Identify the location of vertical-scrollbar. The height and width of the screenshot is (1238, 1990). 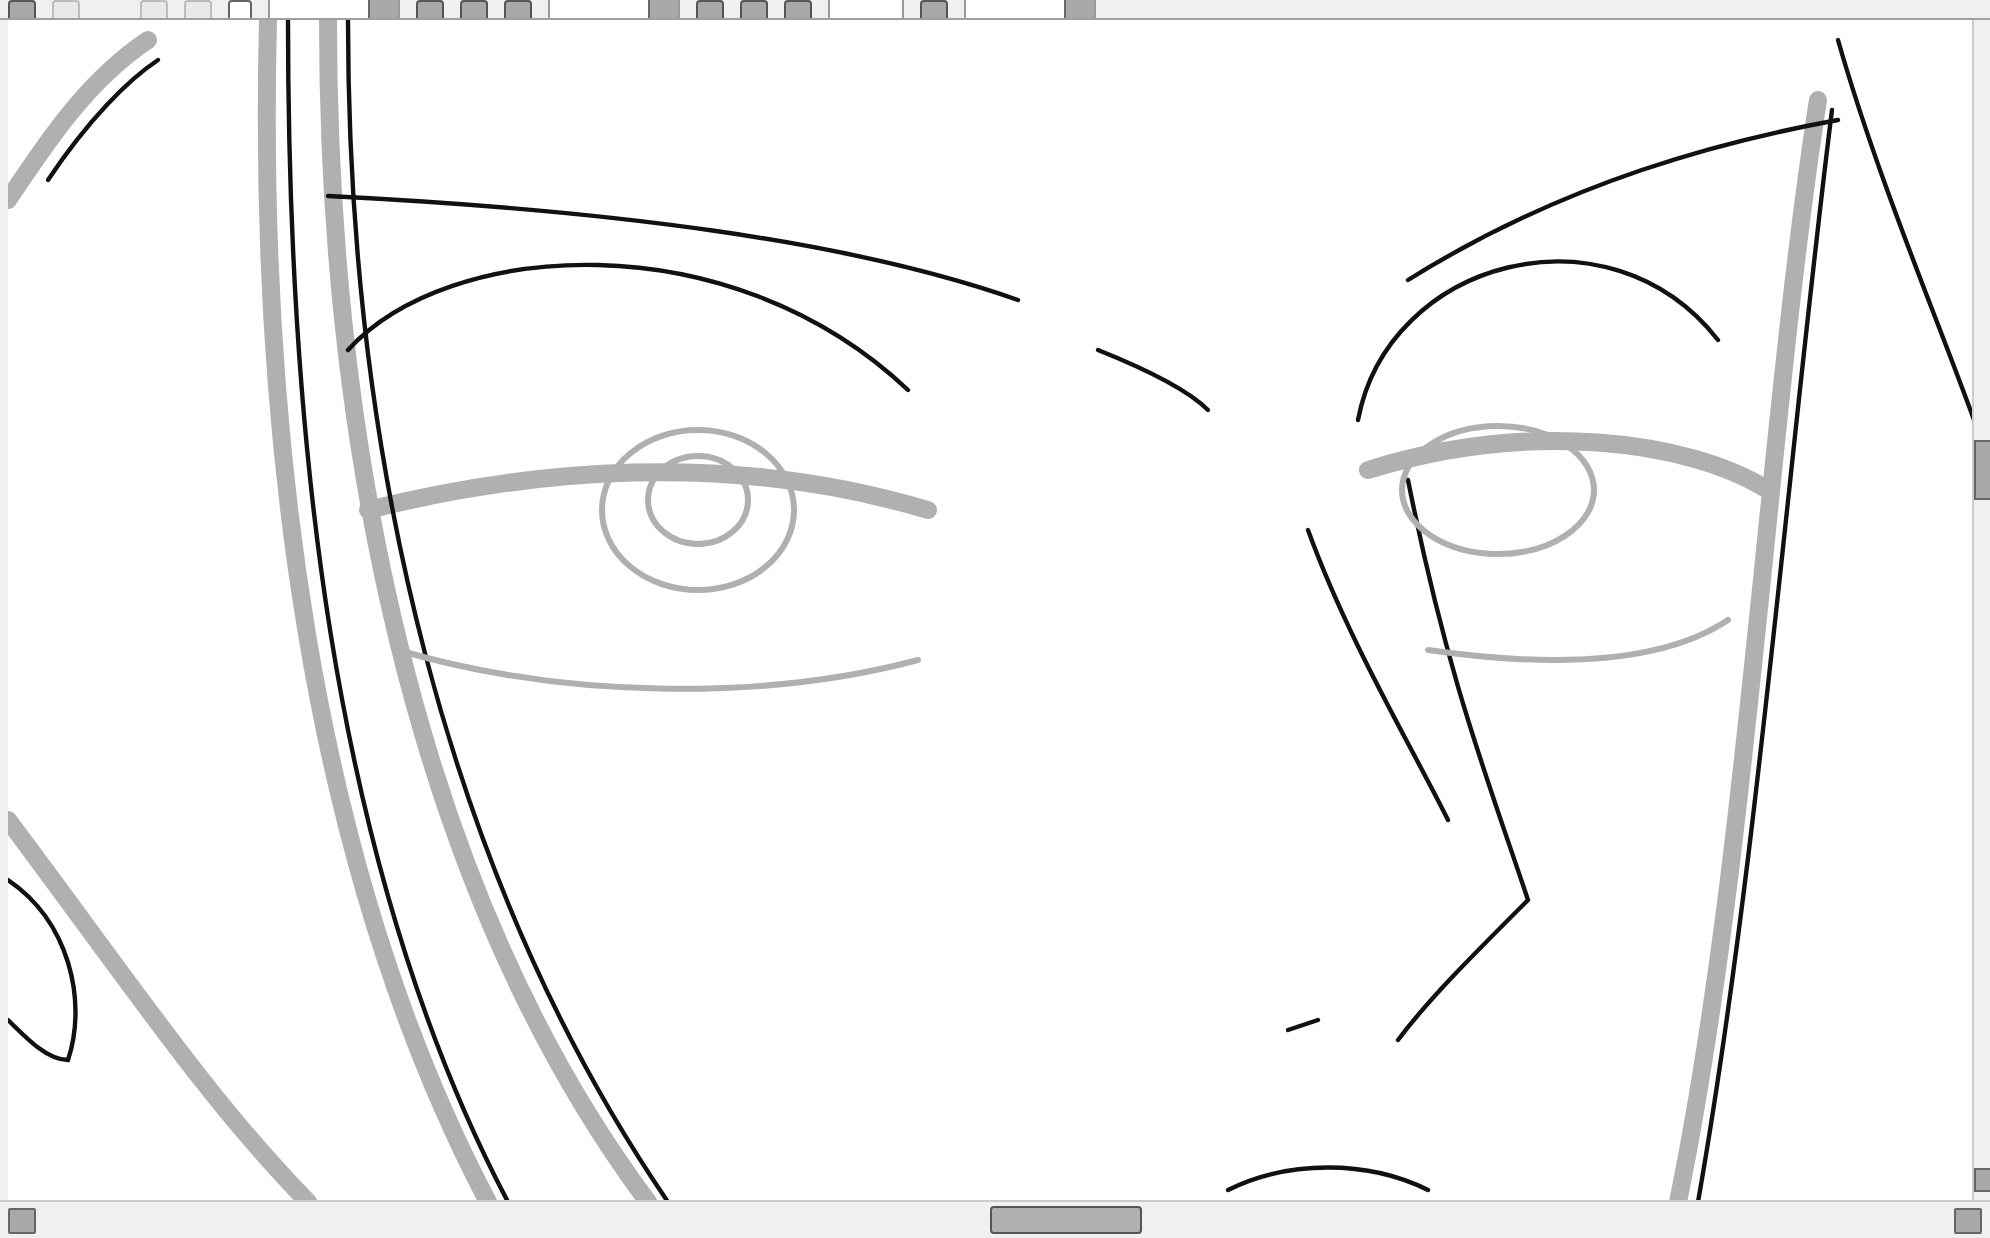
(1981, 610).